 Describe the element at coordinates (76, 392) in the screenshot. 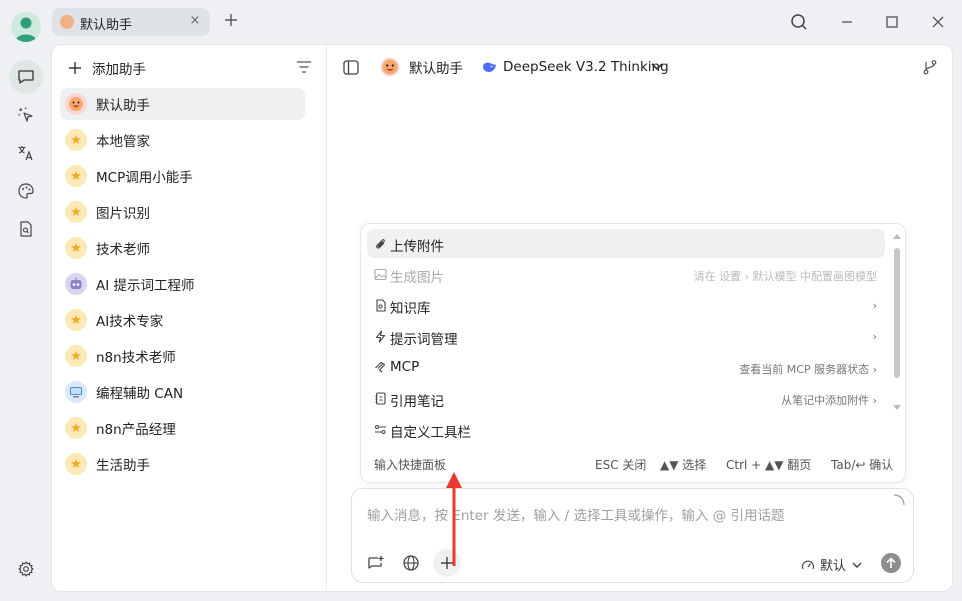

I see `computer-icon` at that location.